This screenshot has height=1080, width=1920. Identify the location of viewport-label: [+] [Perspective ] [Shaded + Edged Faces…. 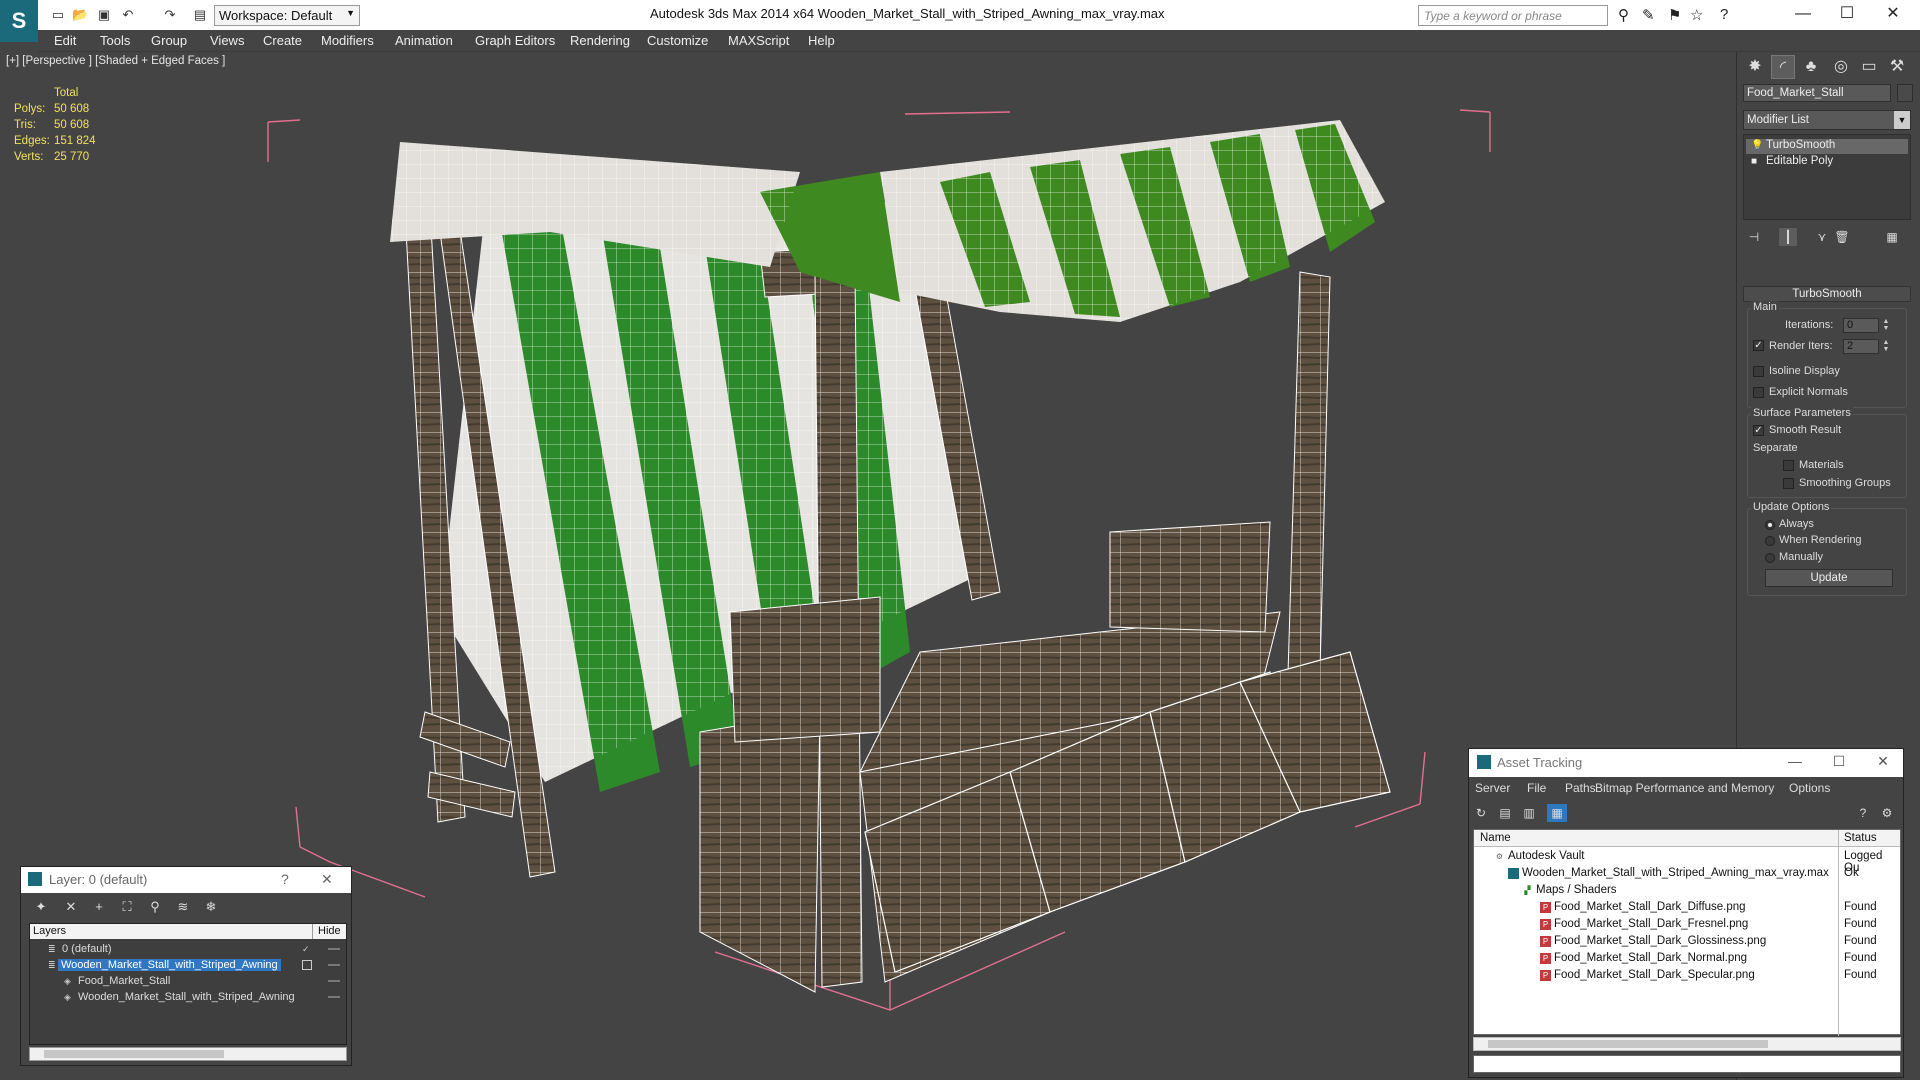
(115, 61).